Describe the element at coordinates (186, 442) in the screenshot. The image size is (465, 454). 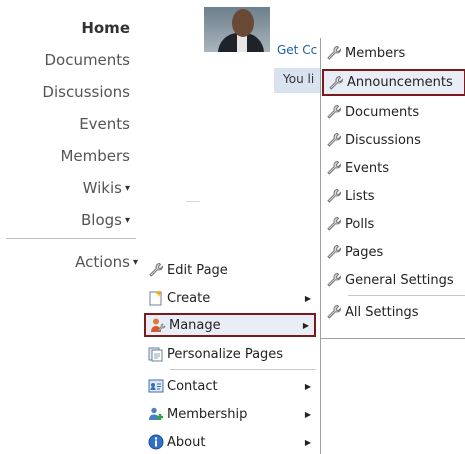
I see `menu-item-label: About` at that location.